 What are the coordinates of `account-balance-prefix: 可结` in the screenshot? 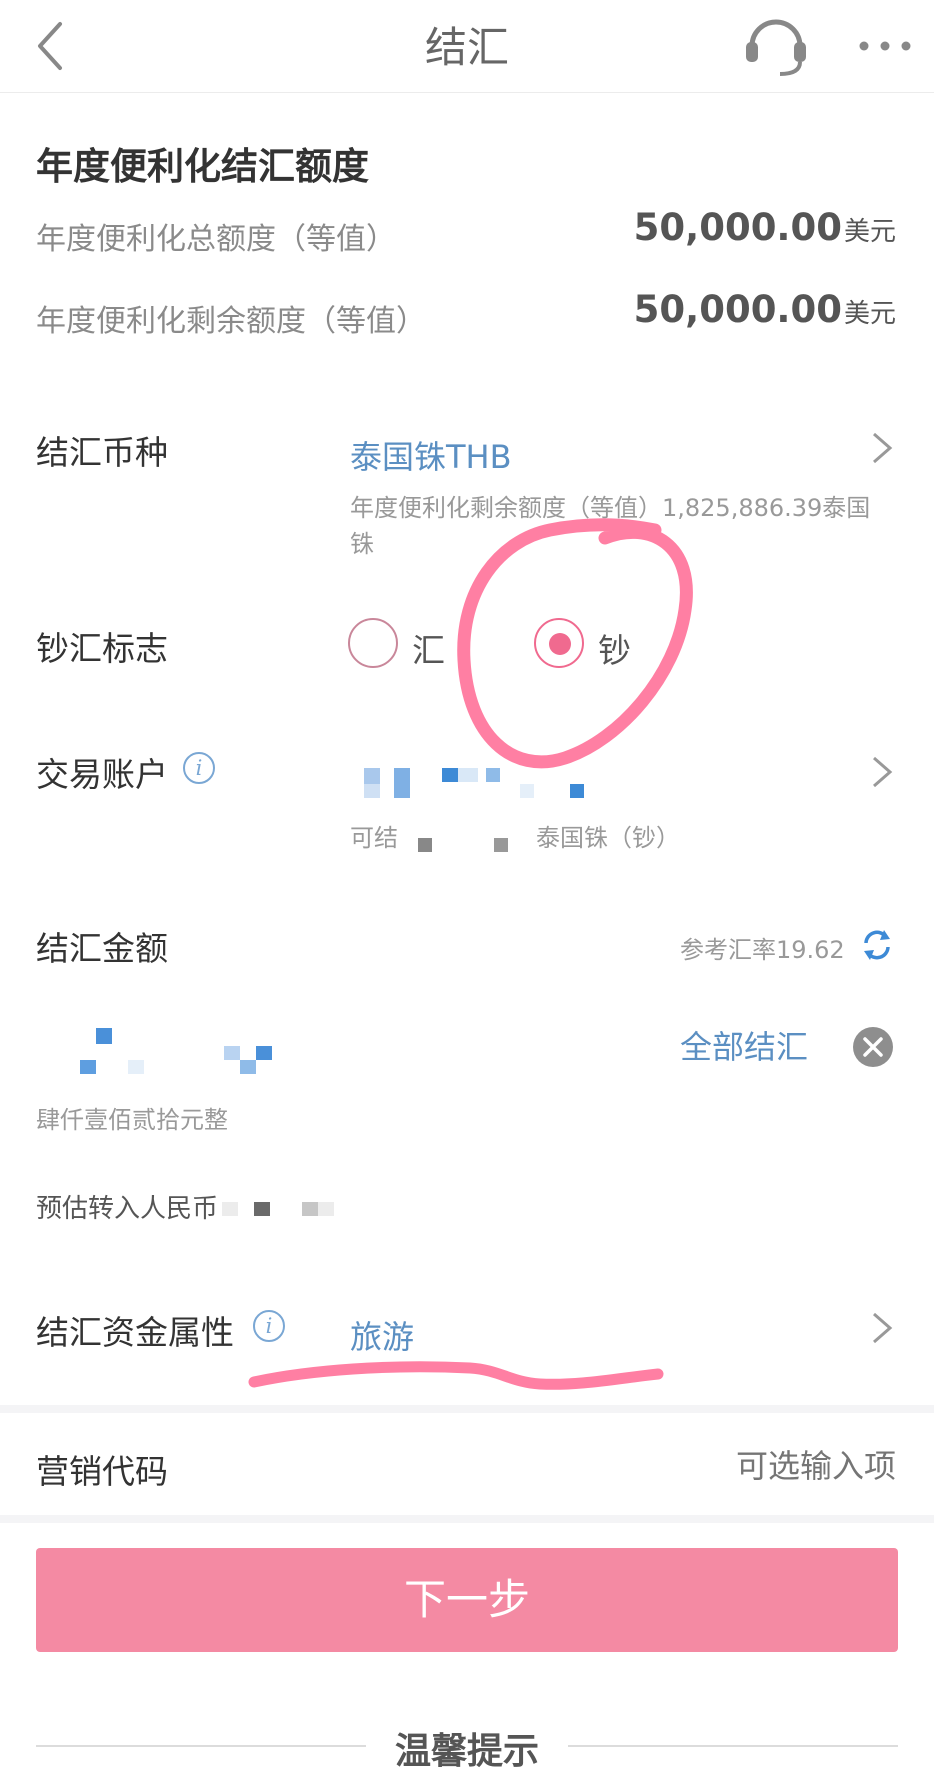 It's located at (374, 838).